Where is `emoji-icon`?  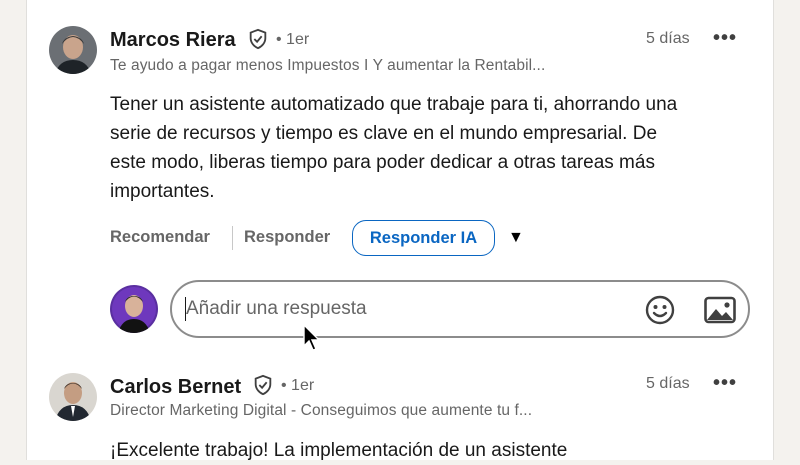
emoji-icon is located at coordinates (660, 312).